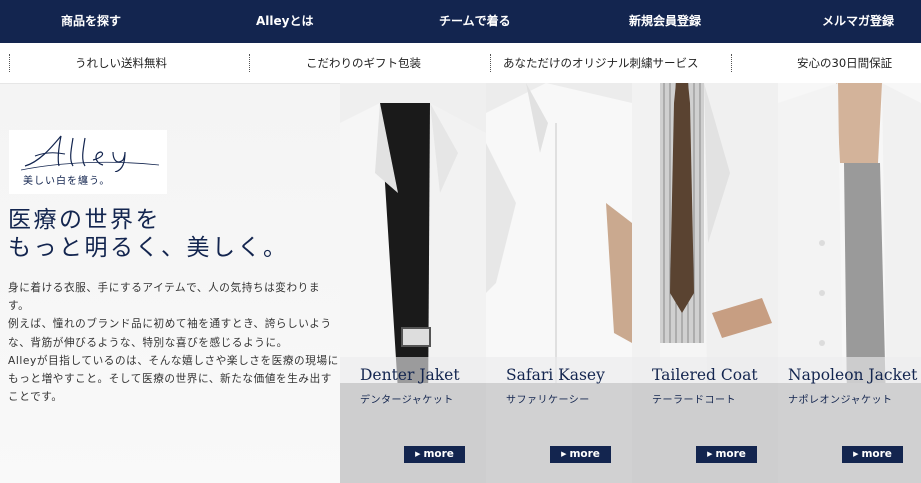 The image size is (921, 483). Describe the element at coordinates (853, 375) in the screenshot. I see `product-name: Napoleon Jacket` at that location.